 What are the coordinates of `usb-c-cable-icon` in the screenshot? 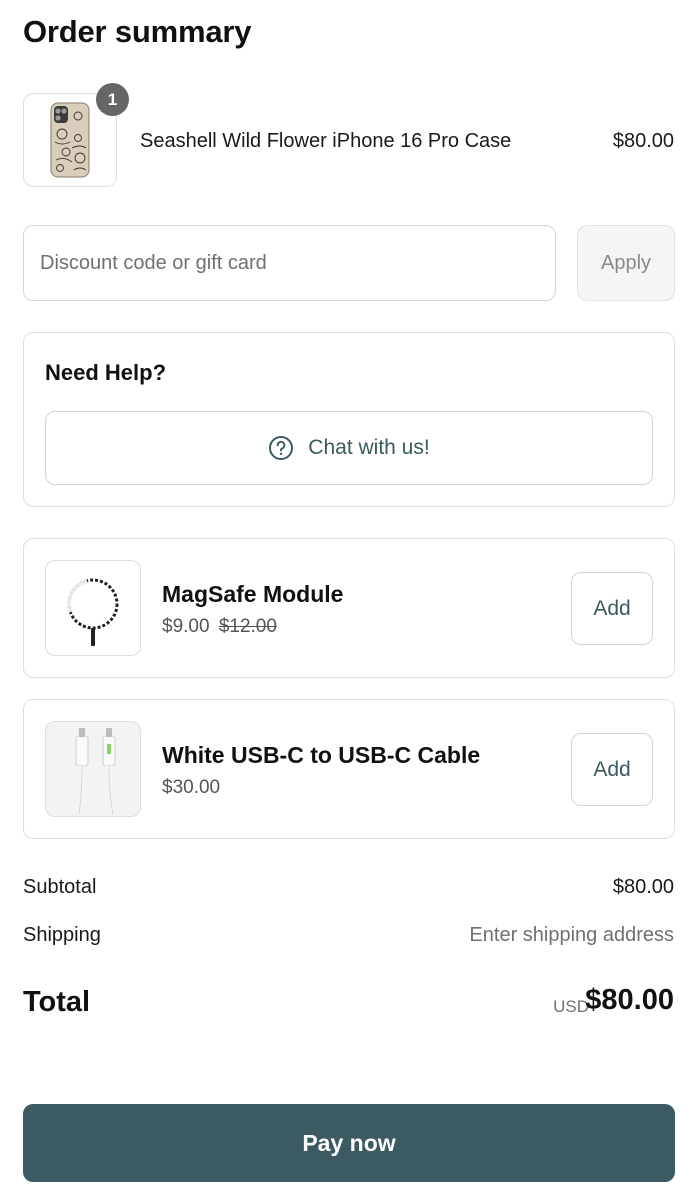 It's located at (96, 771).